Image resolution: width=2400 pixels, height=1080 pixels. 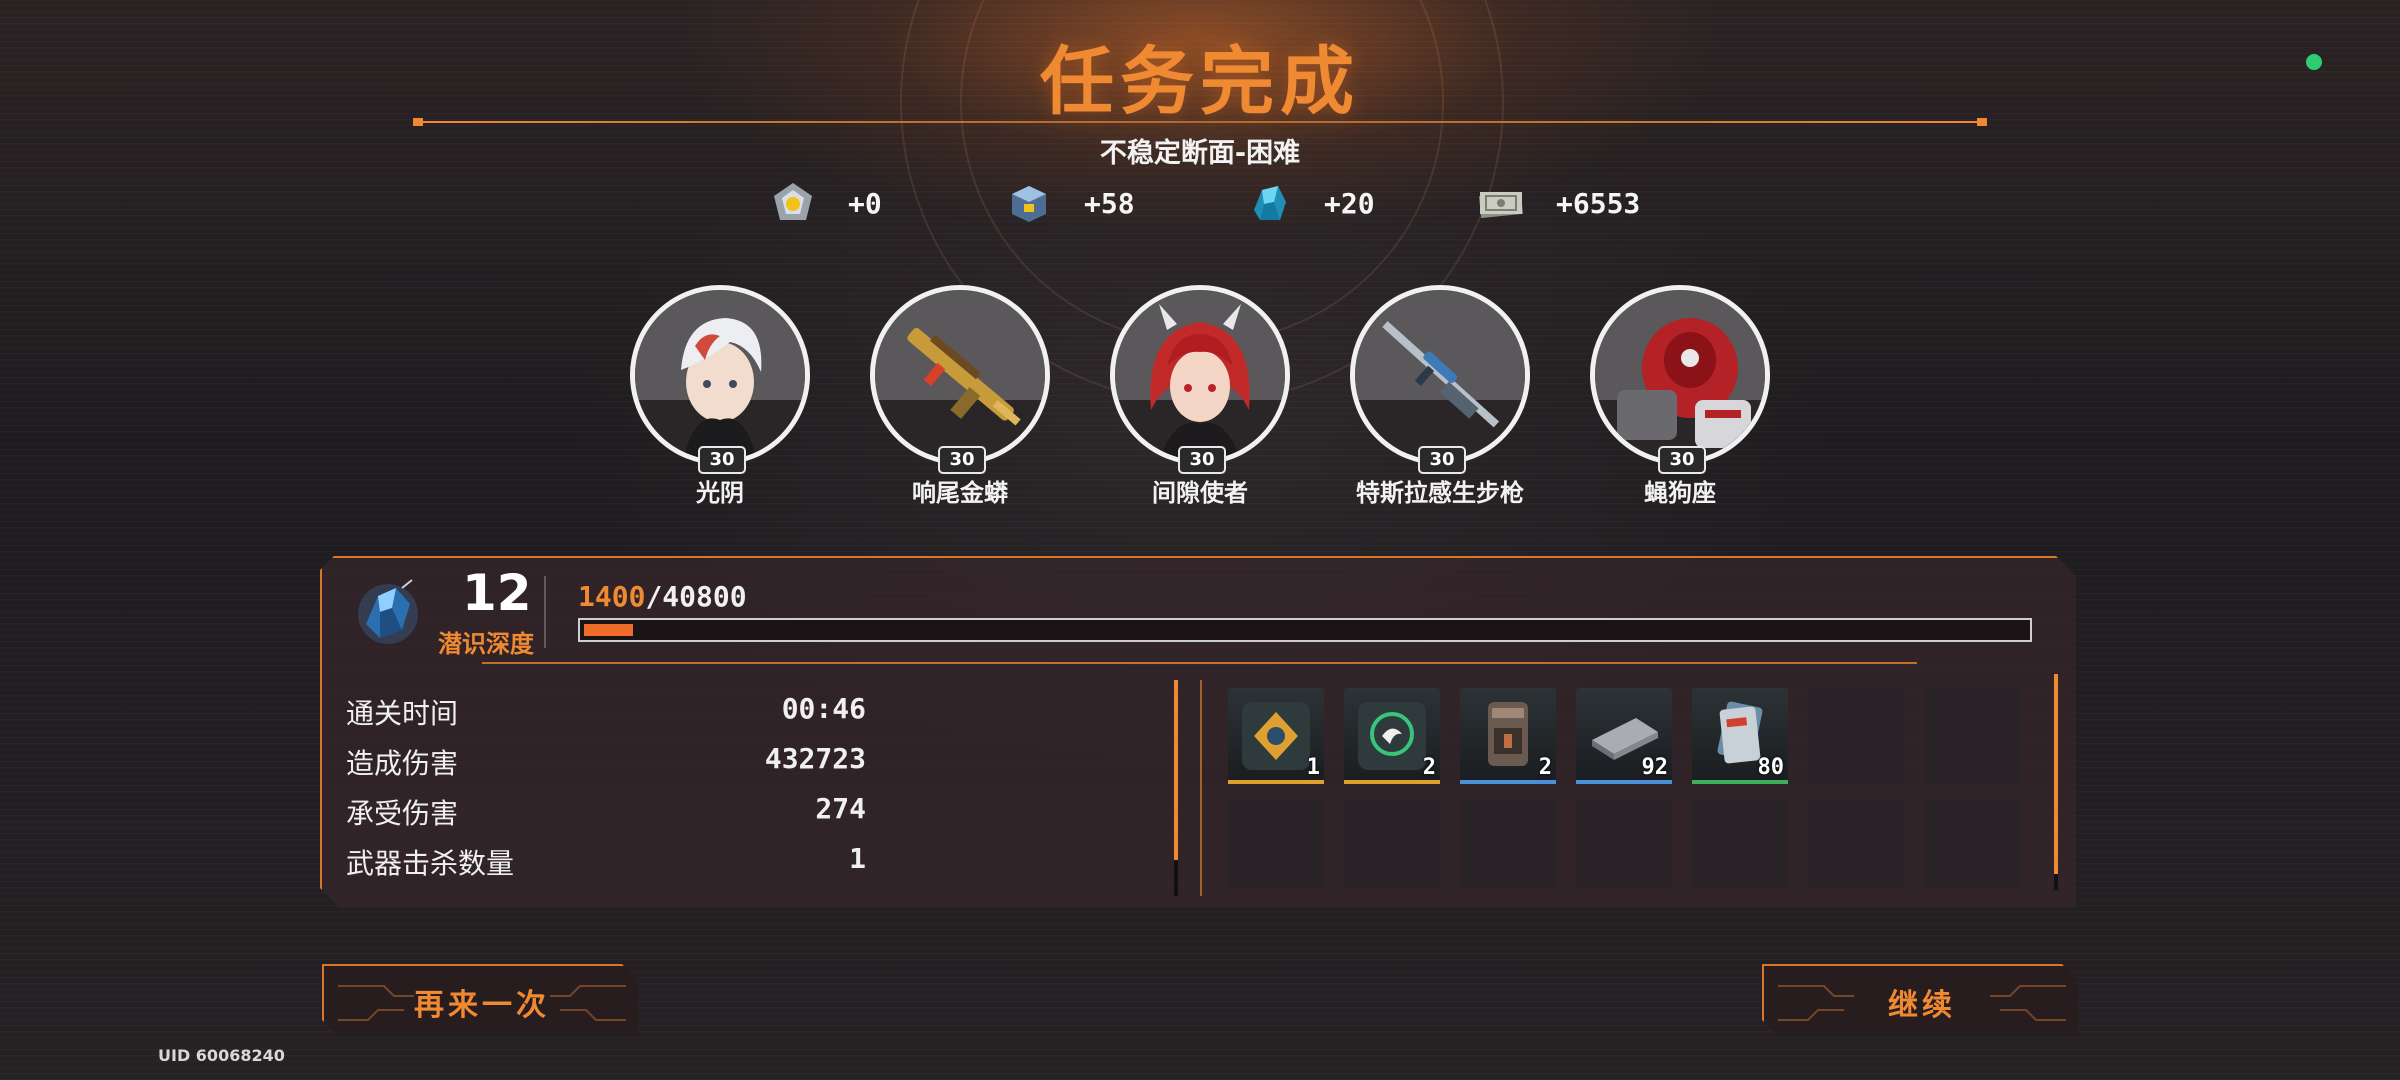 What do you see at coordinates (1200, 493) in the screenshot?
I see `member-name: 间隙使者` at bounding box center [1200, 493].